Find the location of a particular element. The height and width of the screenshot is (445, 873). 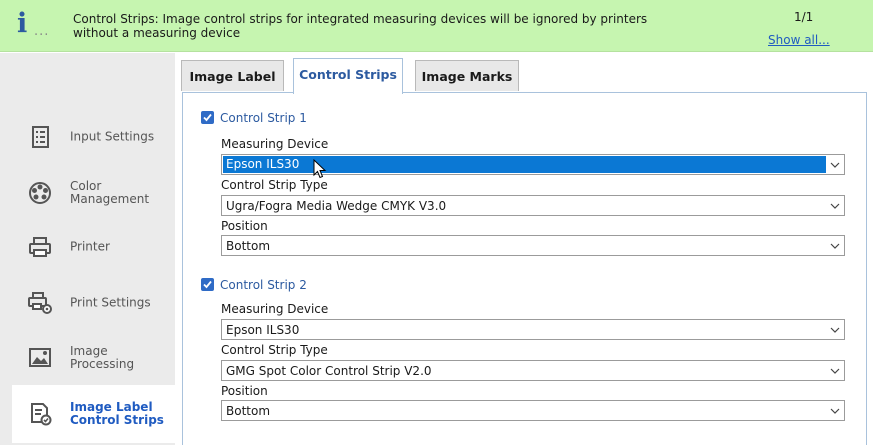

sidebar-item-image-label-control-strips: Image Label Control Strips is located at coordinates (93, 414).